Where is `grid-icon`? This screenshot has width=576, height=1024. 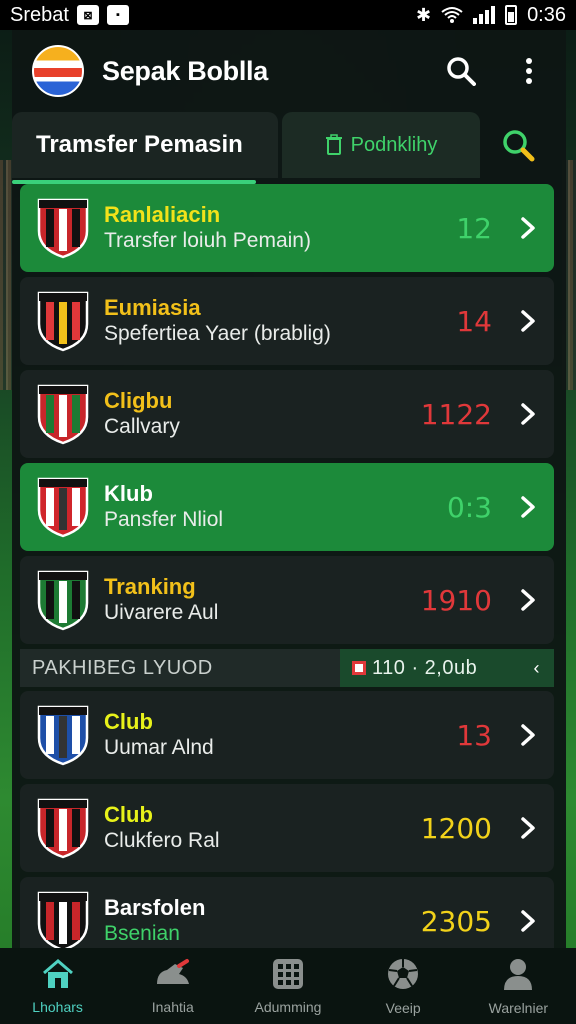 grid-icon is located at coordinates (288, 976).